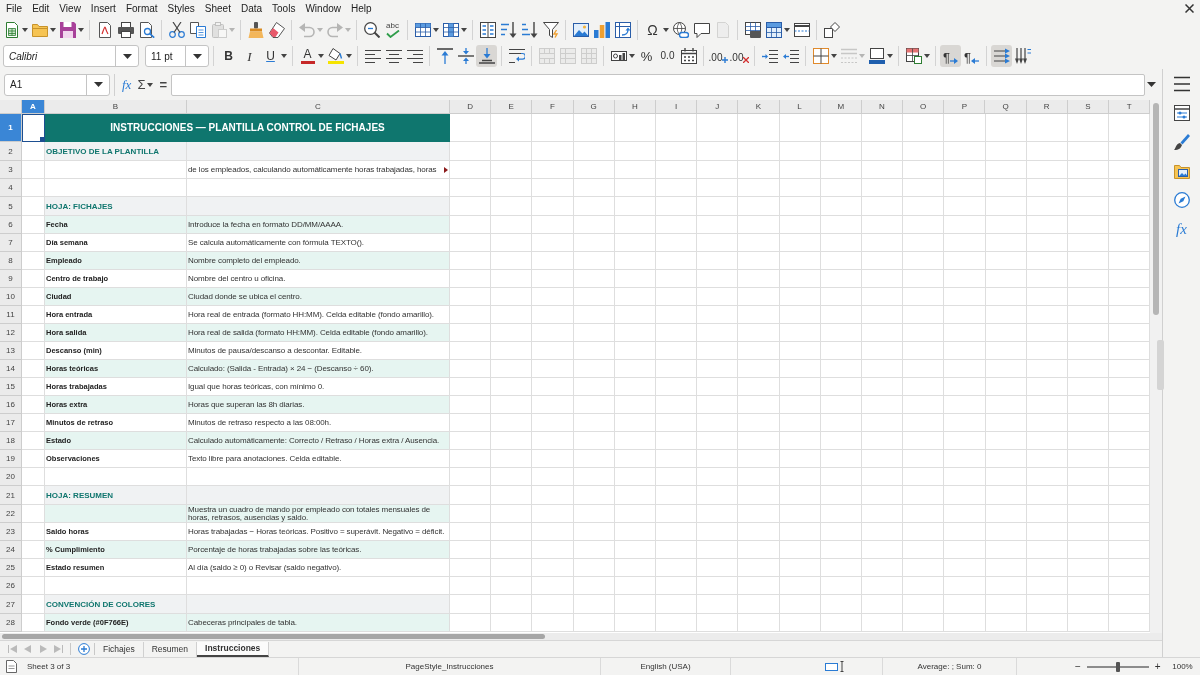 The image size is (1200, 675). Describe the element at coordinates (11, 532) in the screenshot. I see `row-header: 23` at that location.